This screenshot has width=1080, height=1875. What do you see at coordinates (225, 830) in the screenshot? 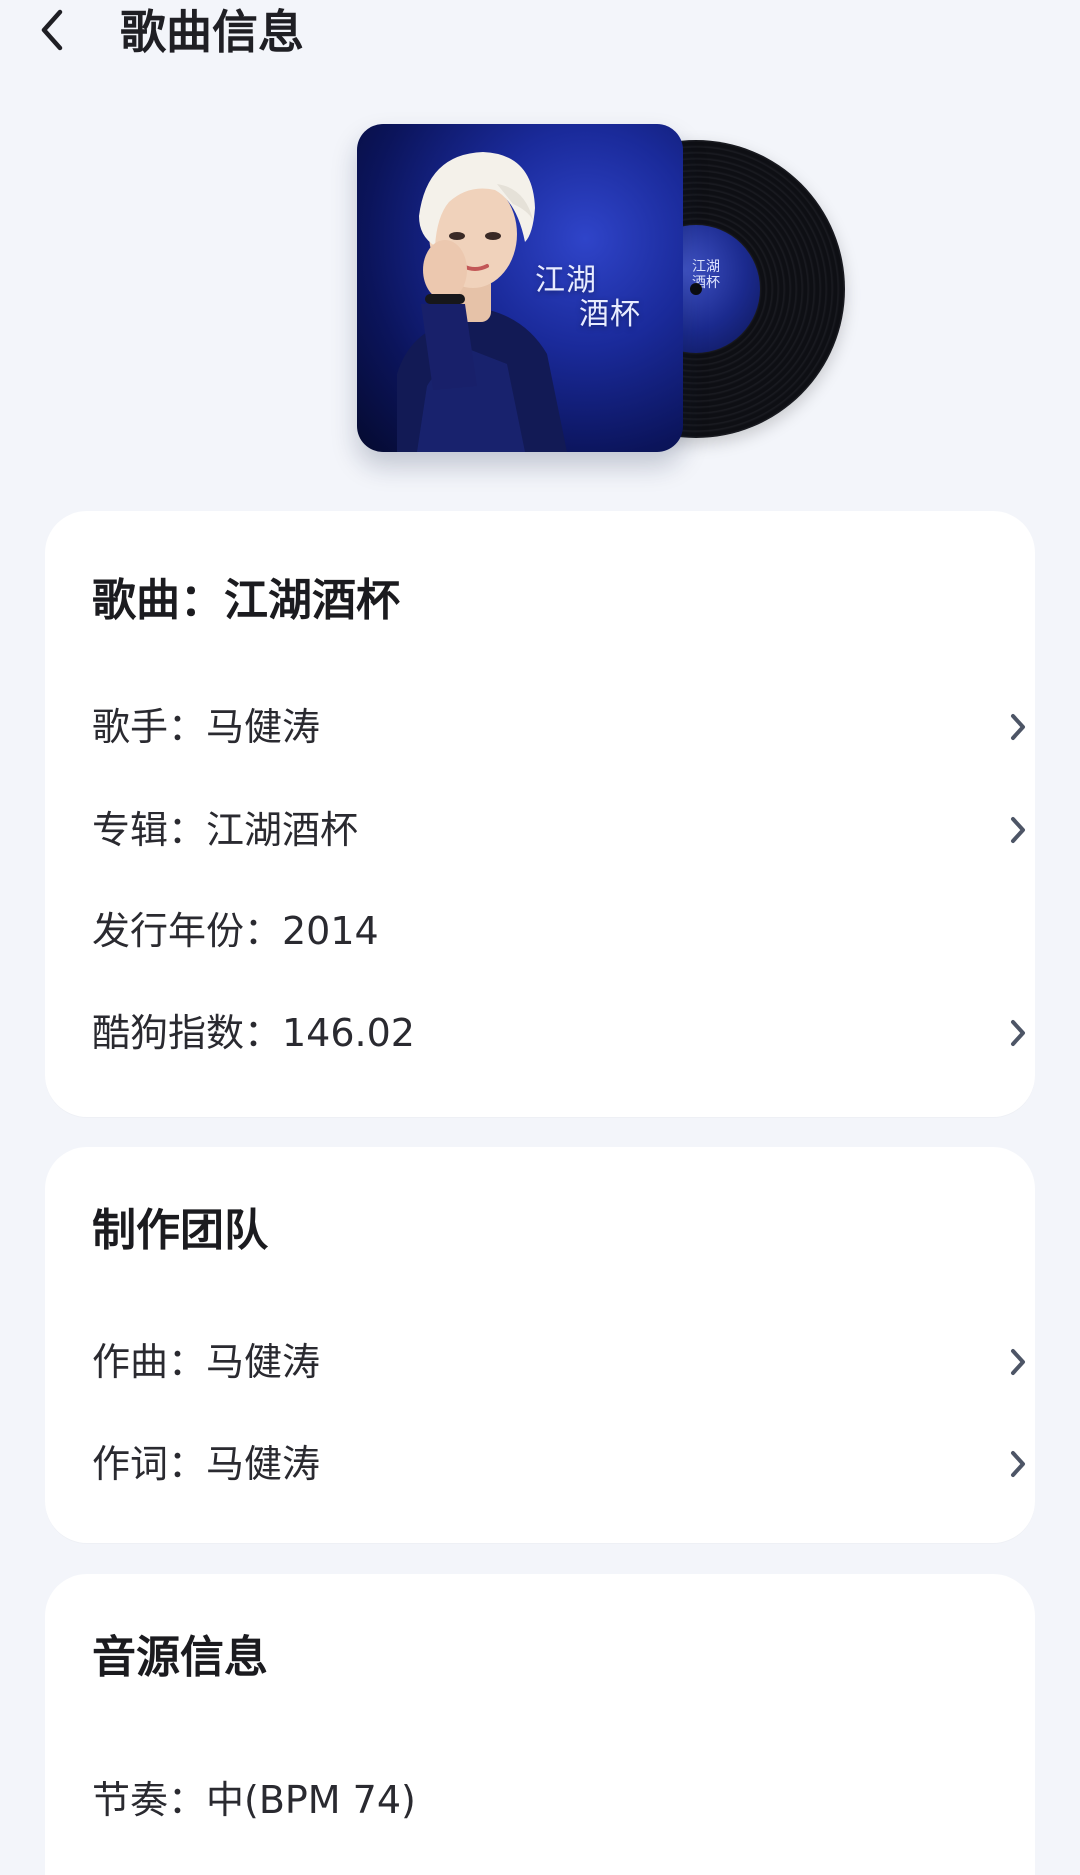
I see `album-label: 专辑：江湖酒杯` at bounding box center [225, 830].